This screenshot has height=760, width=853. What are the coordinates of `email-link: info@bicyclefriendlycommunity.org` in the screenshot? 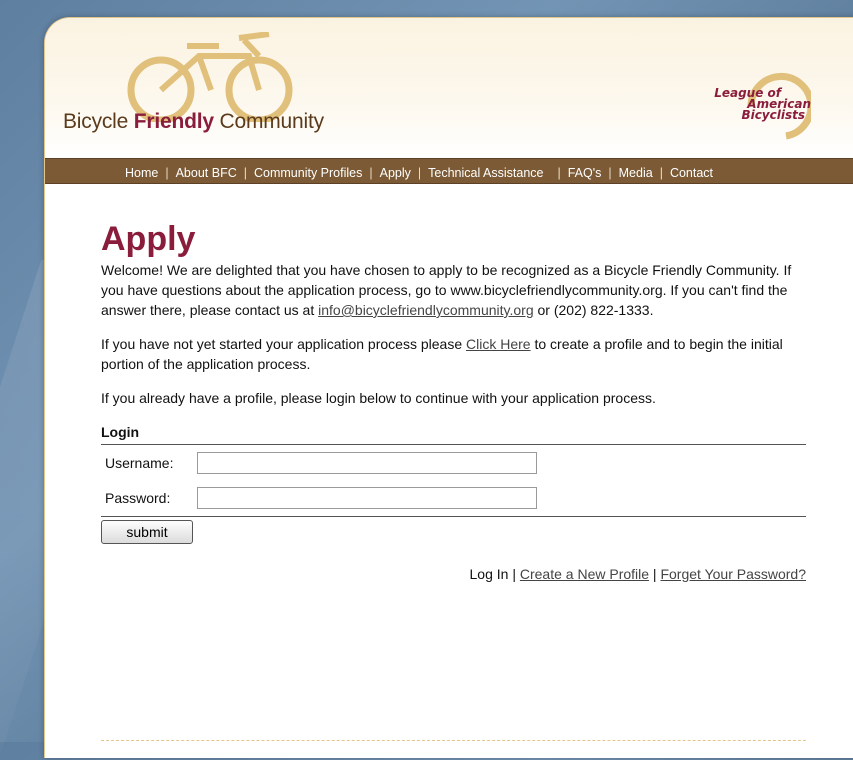 It's located at (425, 310).